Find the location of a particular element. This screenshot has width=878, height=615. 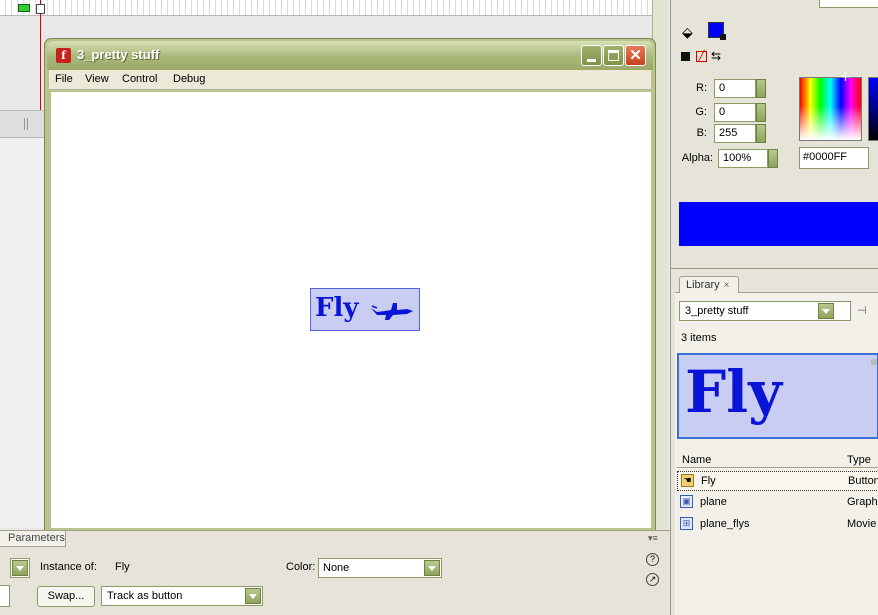

column-name-header: Name is located at coordinates (696, 460).